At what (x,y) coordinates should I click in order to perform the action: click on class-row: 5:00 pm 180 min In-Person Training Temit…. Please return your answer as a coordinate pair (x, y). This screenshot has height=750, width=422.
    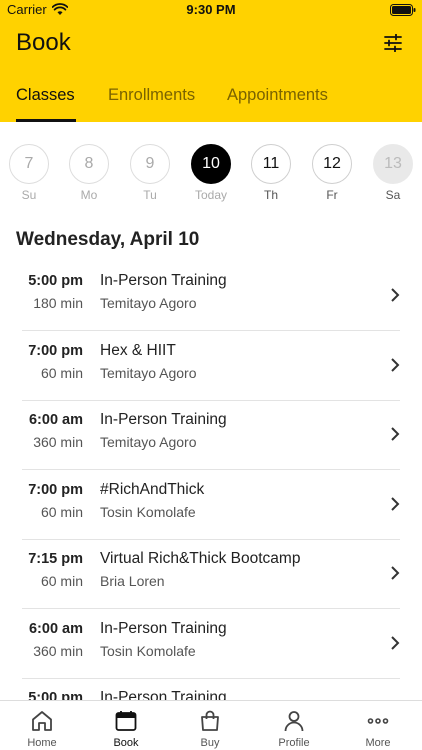
    Looking at the image, I should click on (211, 296).